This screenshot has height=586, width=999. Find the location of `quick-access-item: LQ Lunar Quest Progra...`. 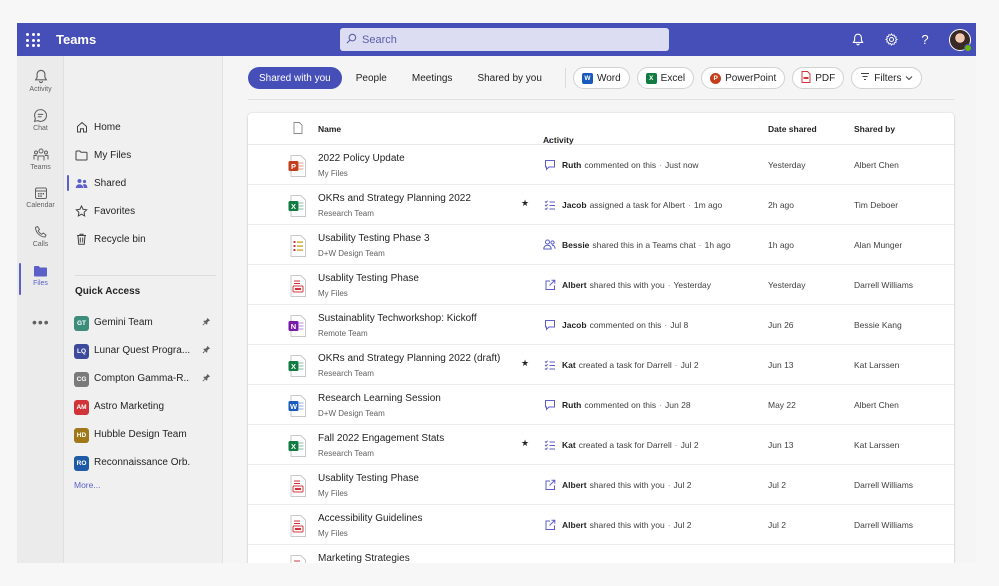

quick-access-item: LQ Lunar Quest Progra... is located at coordinates (143, 352).